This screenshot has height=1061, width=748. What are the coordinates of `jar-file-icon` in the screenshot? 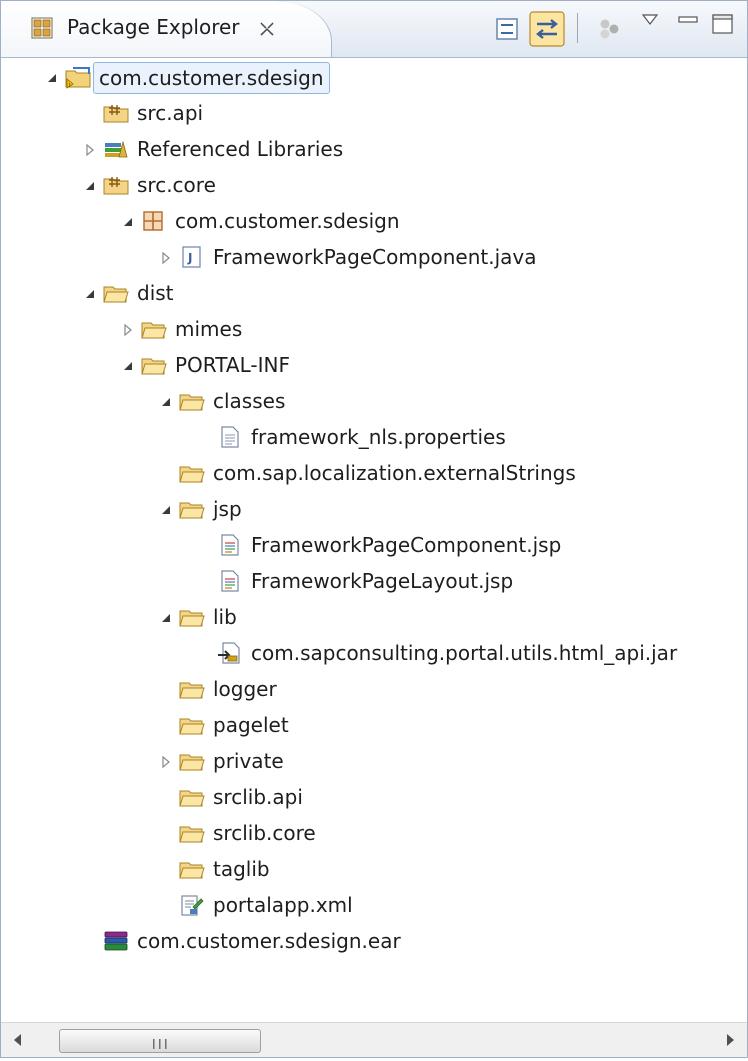 It's located at (230, 653).